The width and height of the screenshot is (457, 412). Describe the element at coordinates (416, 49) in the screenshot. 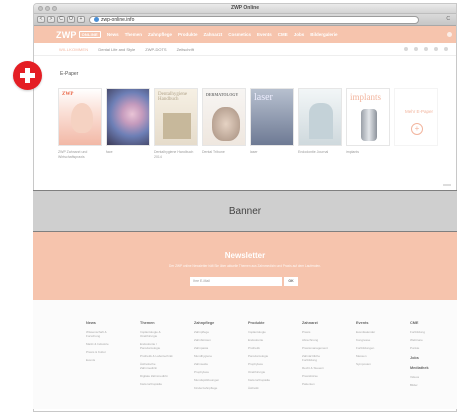

I see `twitter-icon` at that location.